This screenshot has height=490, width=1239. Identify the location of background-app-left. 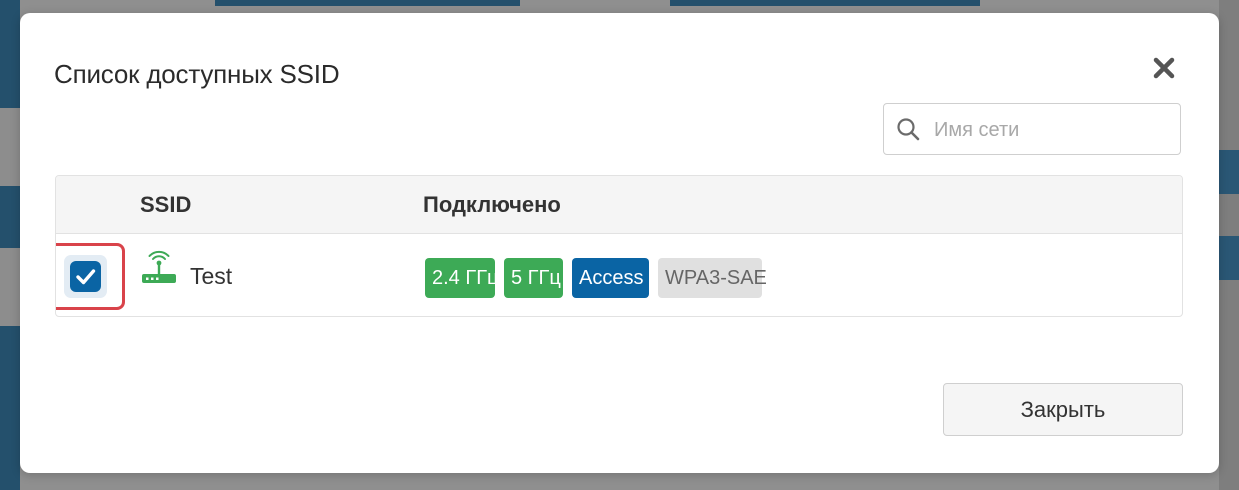
(10, 245).